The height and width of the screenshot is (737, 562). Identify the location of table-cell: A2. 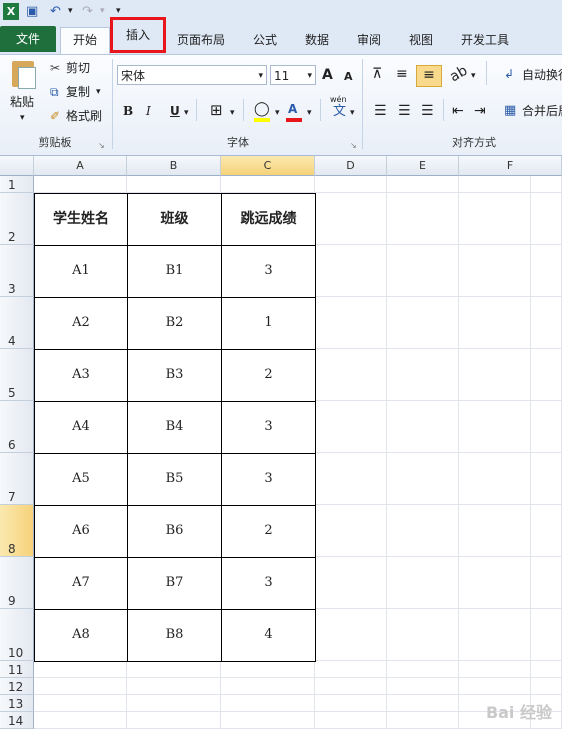
(81, 323).